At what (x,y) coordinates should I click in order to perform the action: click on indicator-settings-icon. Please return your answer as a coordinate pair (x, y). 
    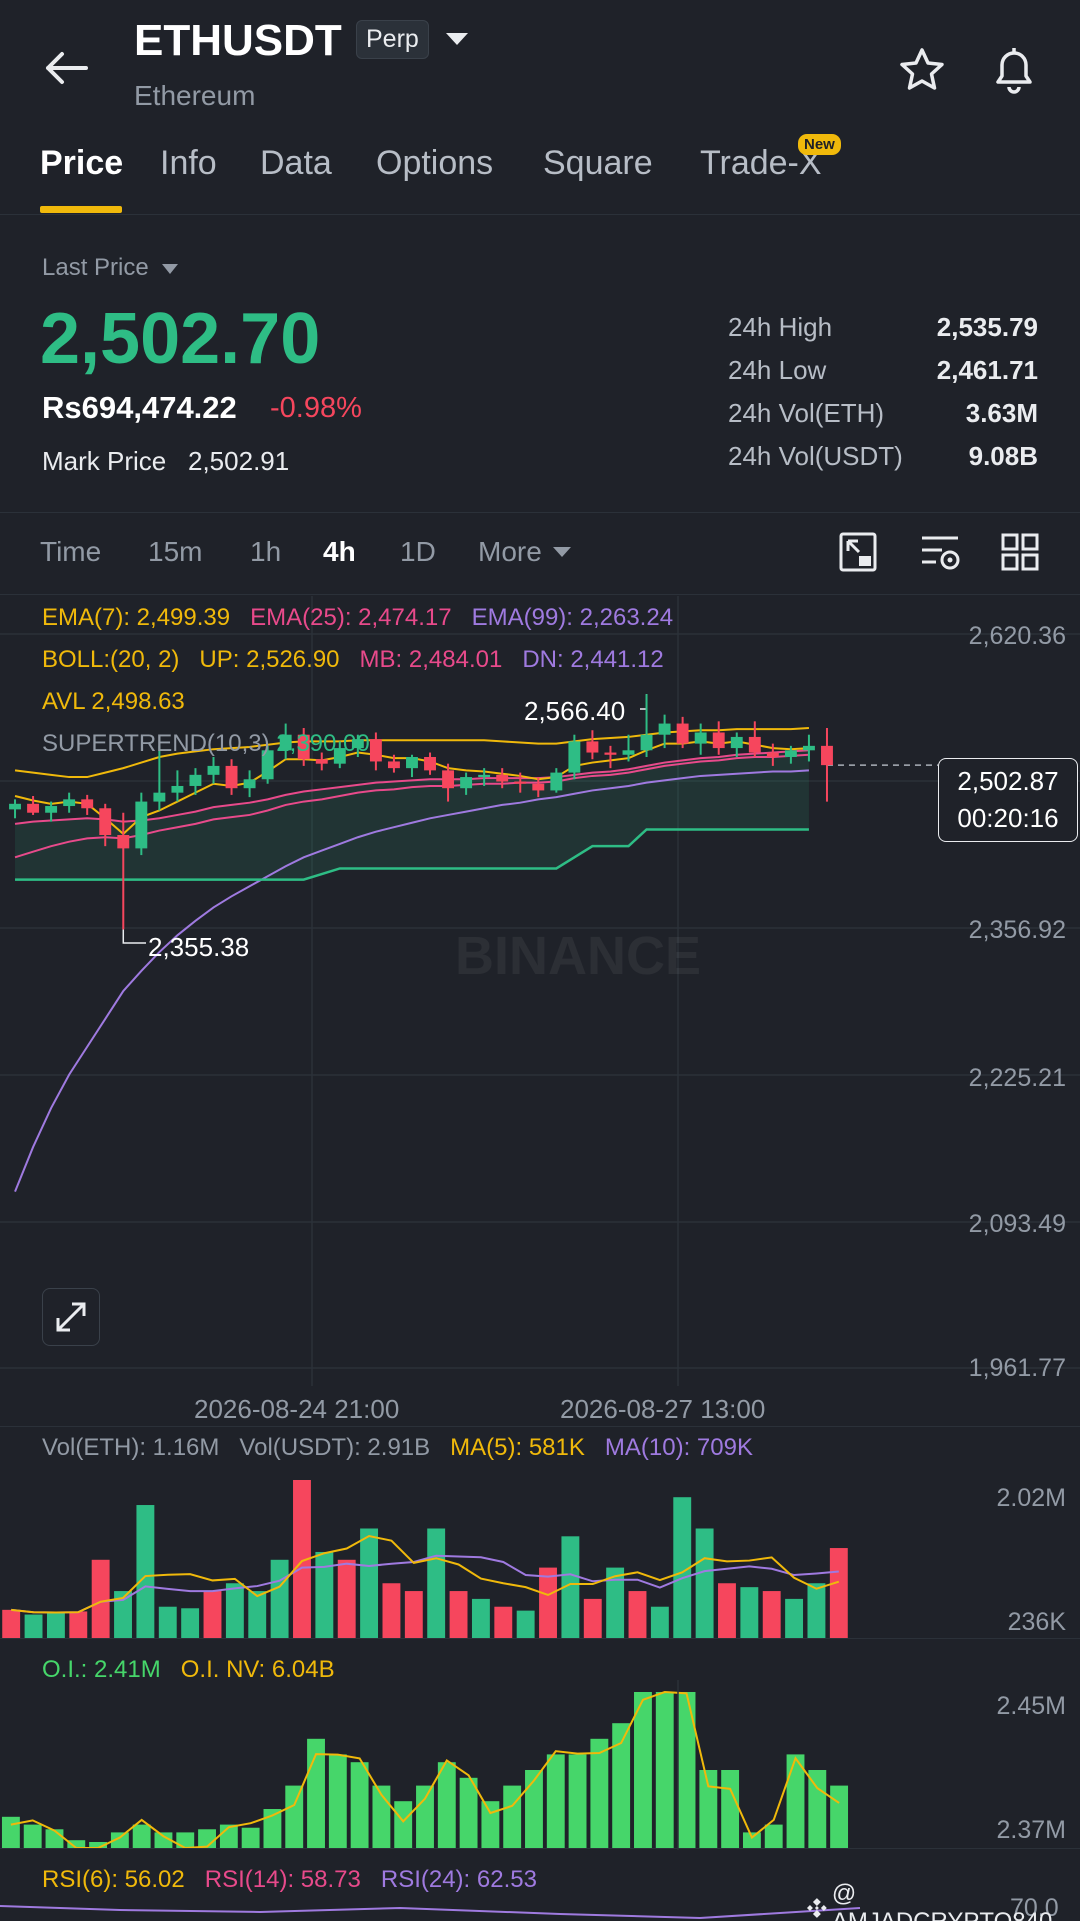
    Looking at the image, I should click on (940, 552).